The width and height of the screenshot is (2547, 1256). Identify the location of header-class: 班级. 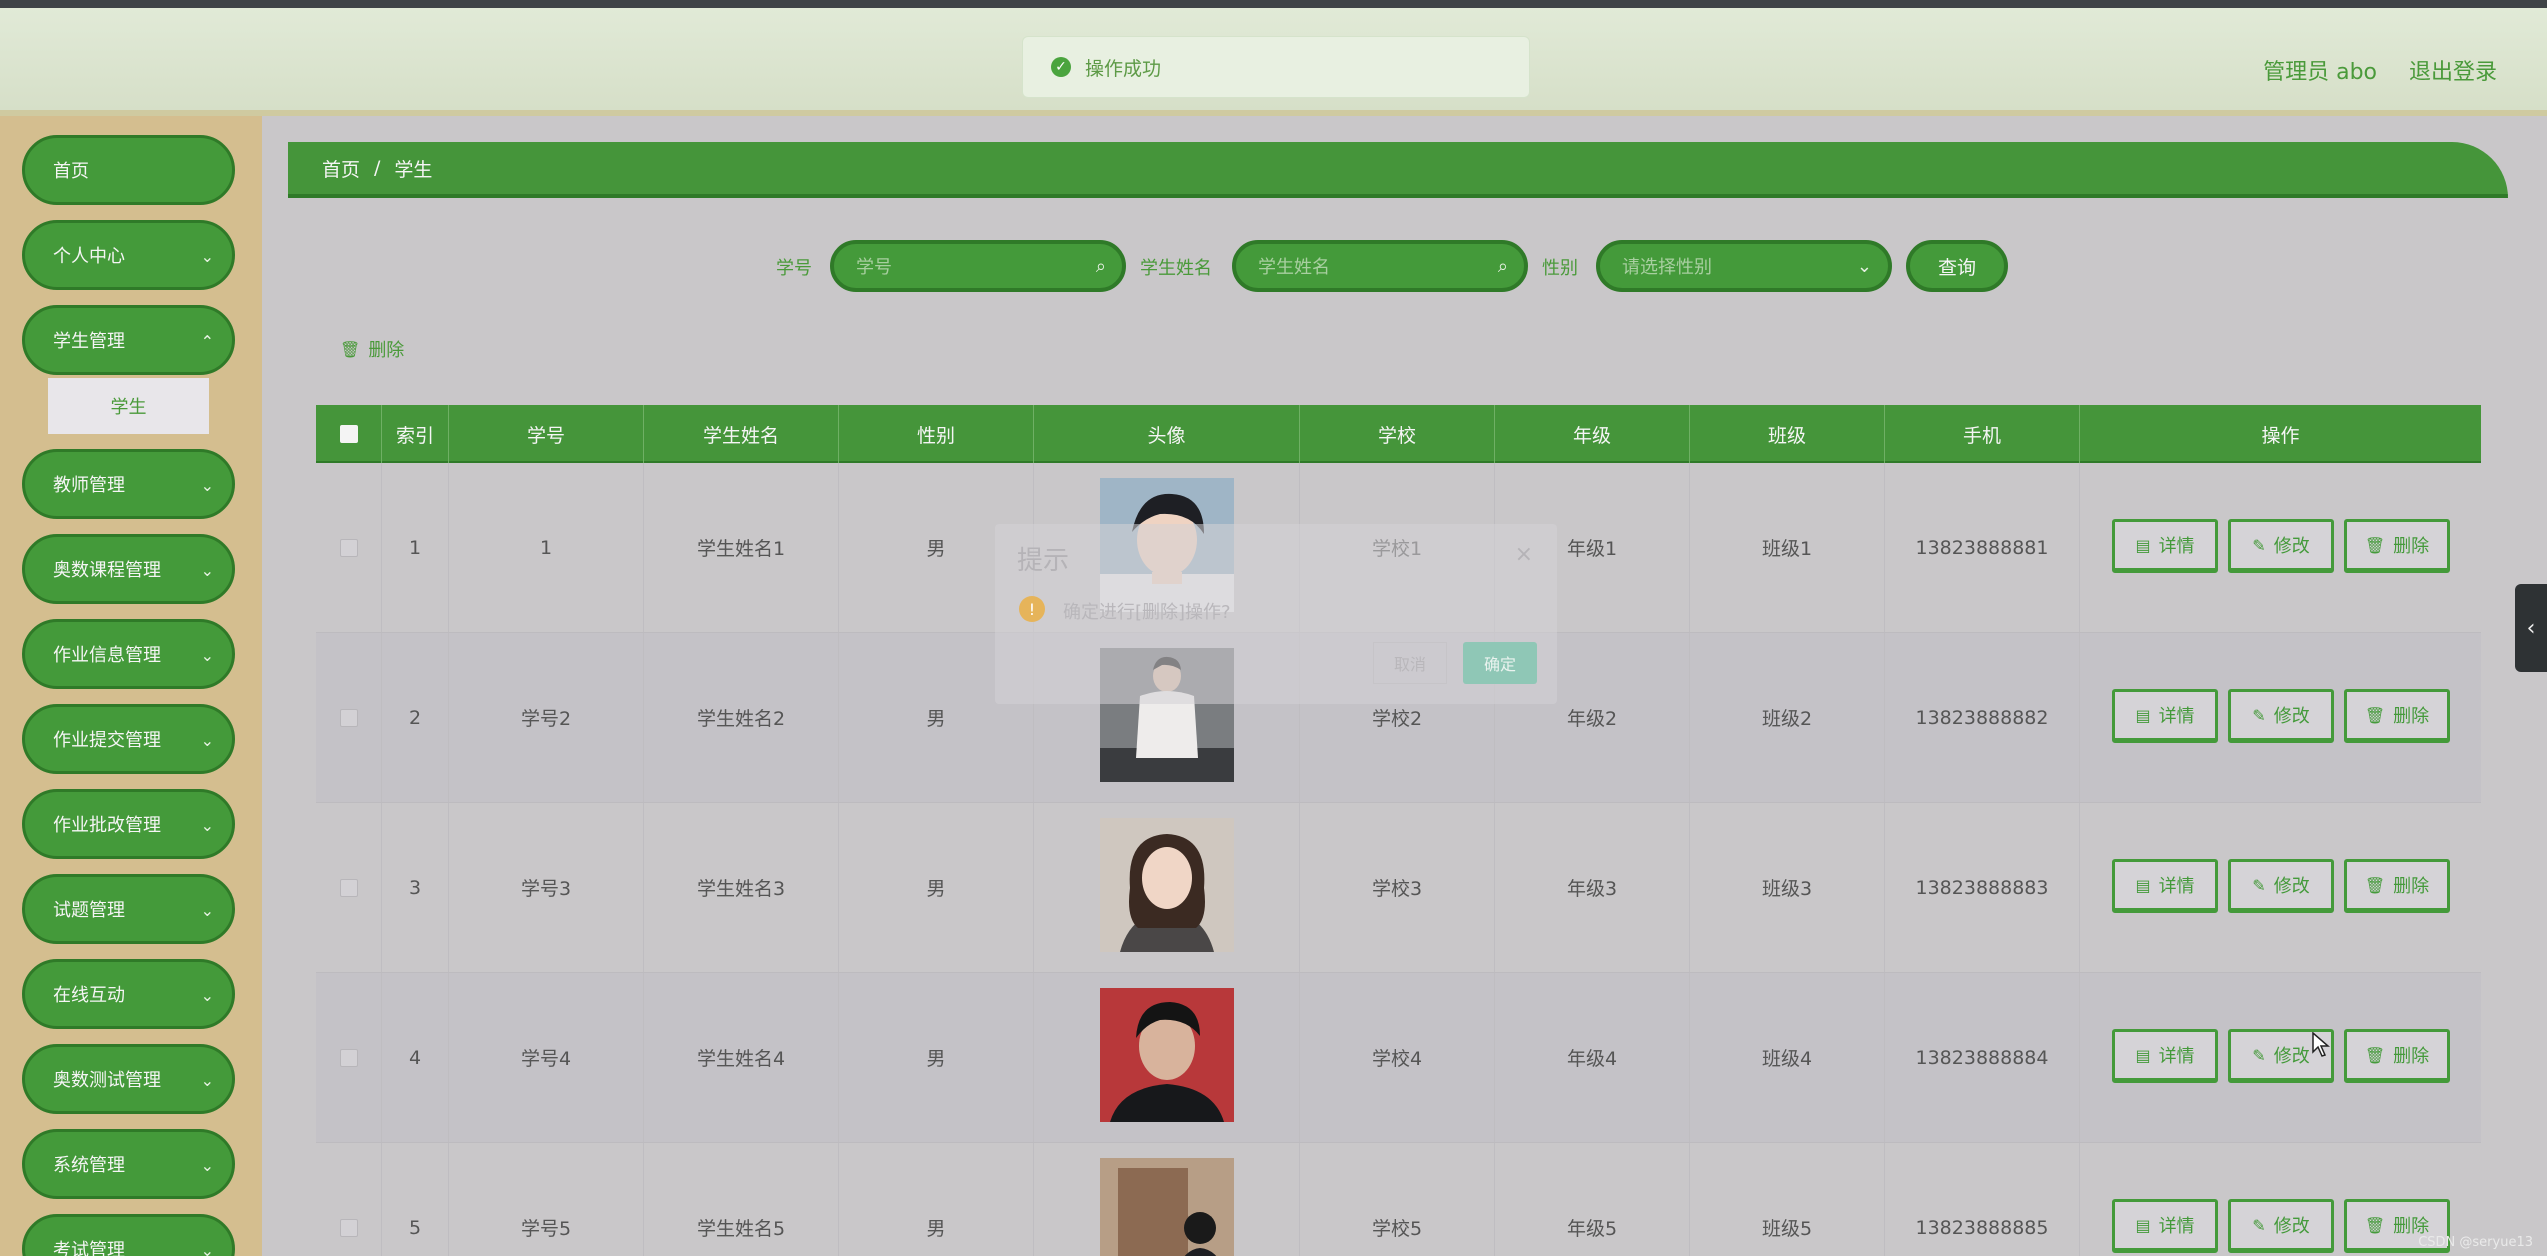
(1787, 434).